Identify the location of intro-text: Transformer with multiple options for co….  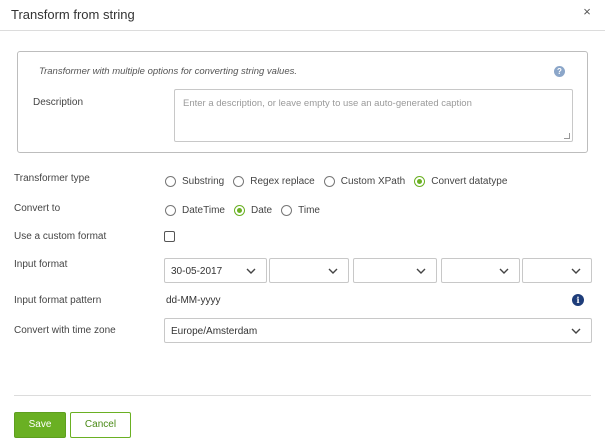
(168, 71).